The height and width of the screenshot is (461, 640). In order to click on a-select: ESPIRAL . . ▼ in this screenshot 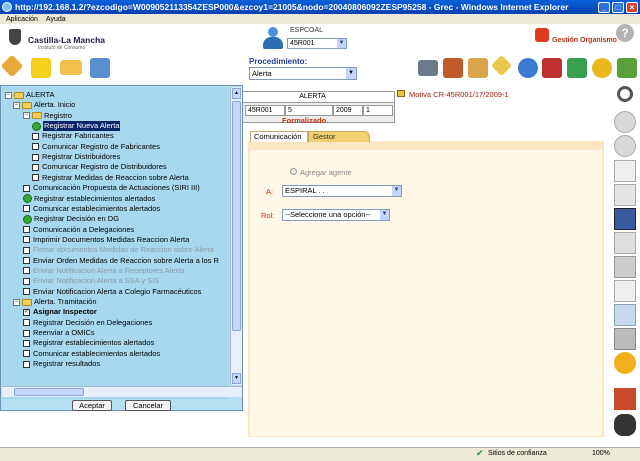, I will do `click(342, 191)`.